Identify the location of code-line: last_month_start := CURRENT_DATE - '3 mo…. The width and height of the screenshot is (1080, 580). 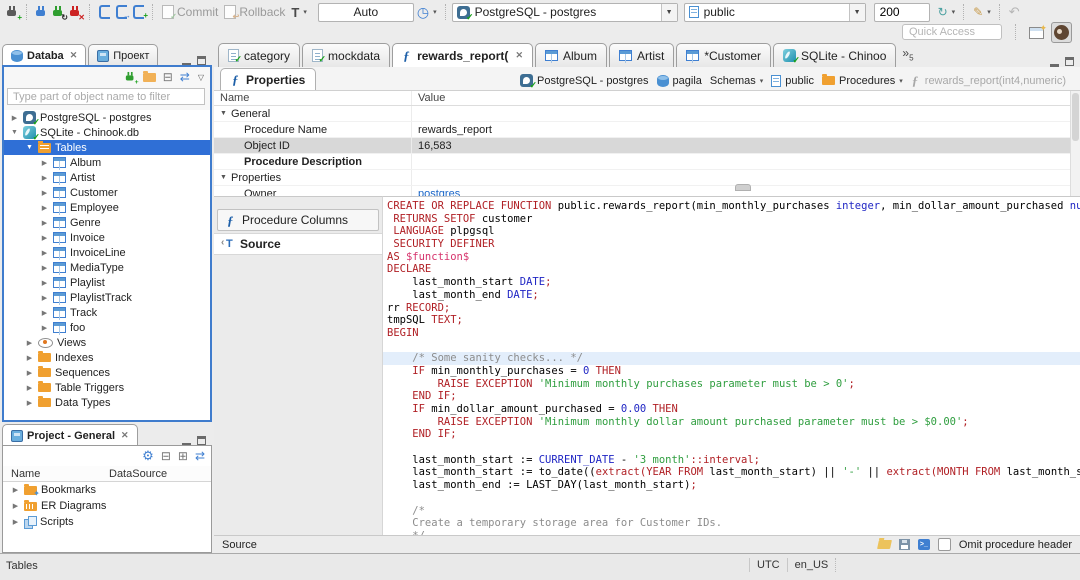
(731, 460).